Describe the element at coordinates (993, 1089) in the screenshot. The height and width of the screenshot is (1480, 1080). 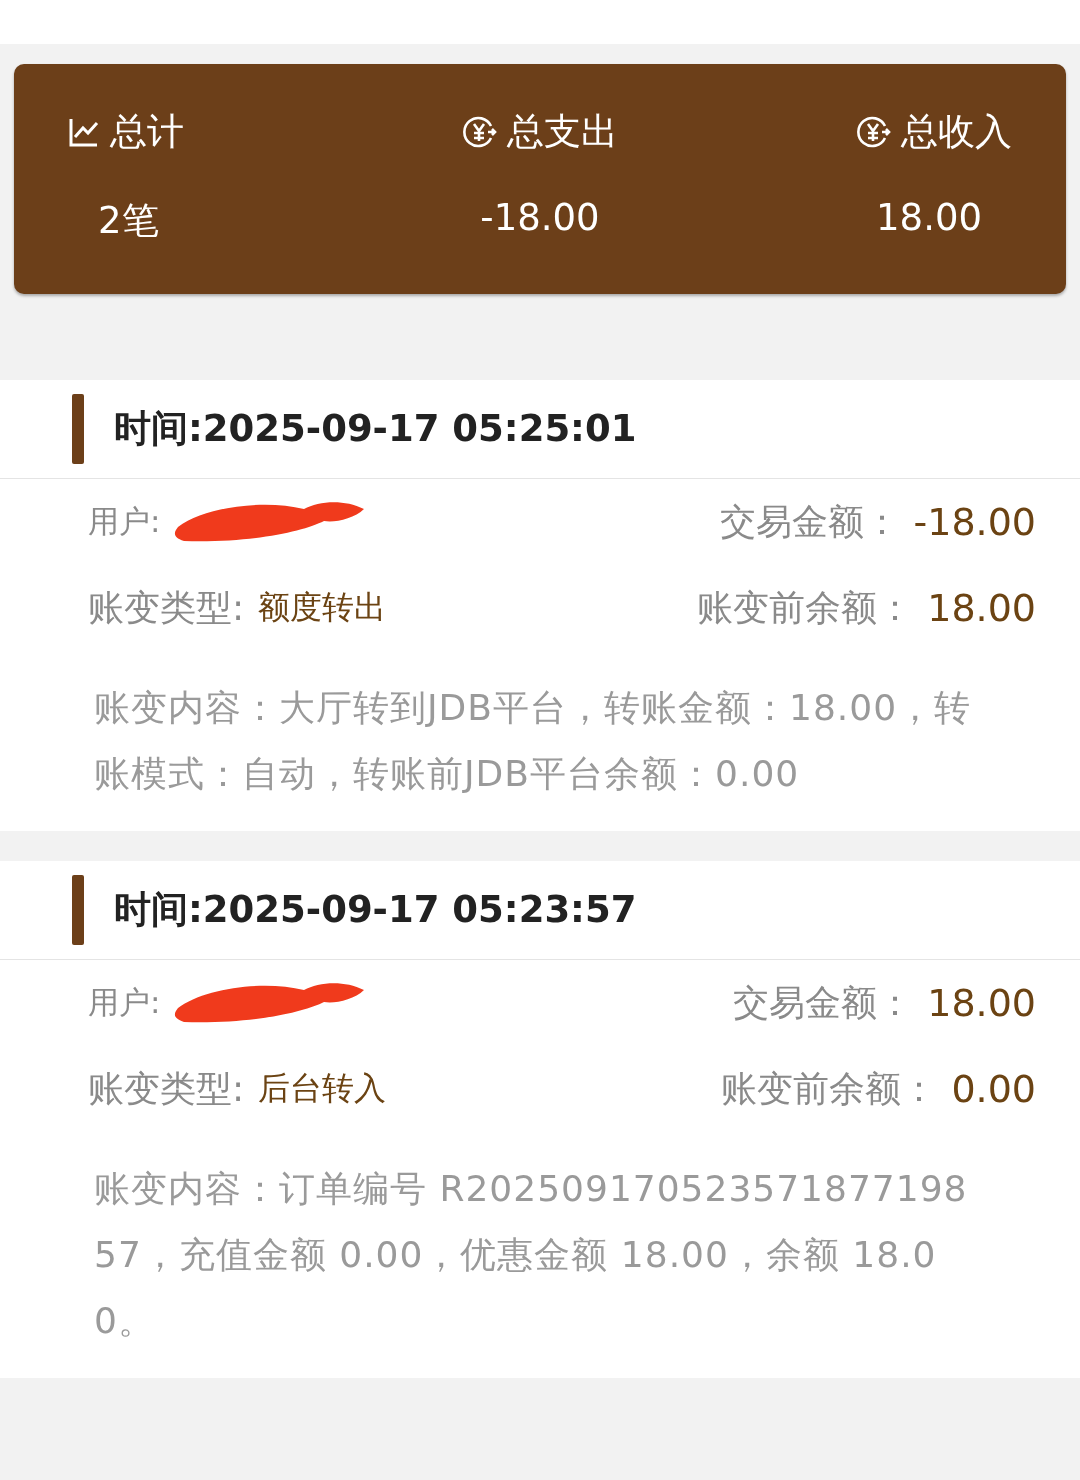
I see `balance-value: 0.00` at that location.